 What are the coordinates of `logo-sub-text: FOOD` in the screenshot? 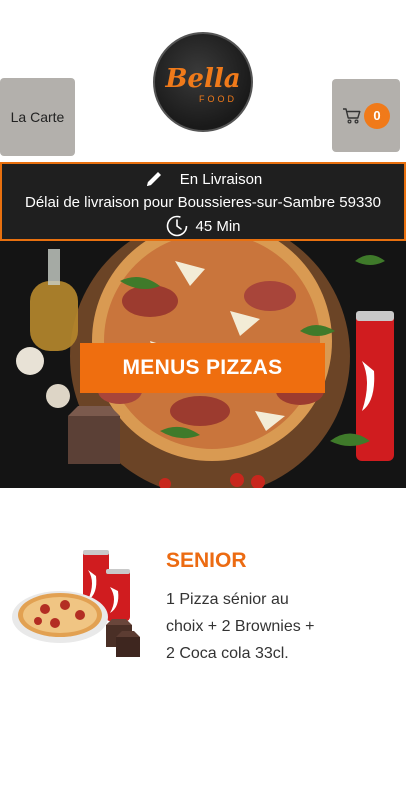 It's located at (218, 99).